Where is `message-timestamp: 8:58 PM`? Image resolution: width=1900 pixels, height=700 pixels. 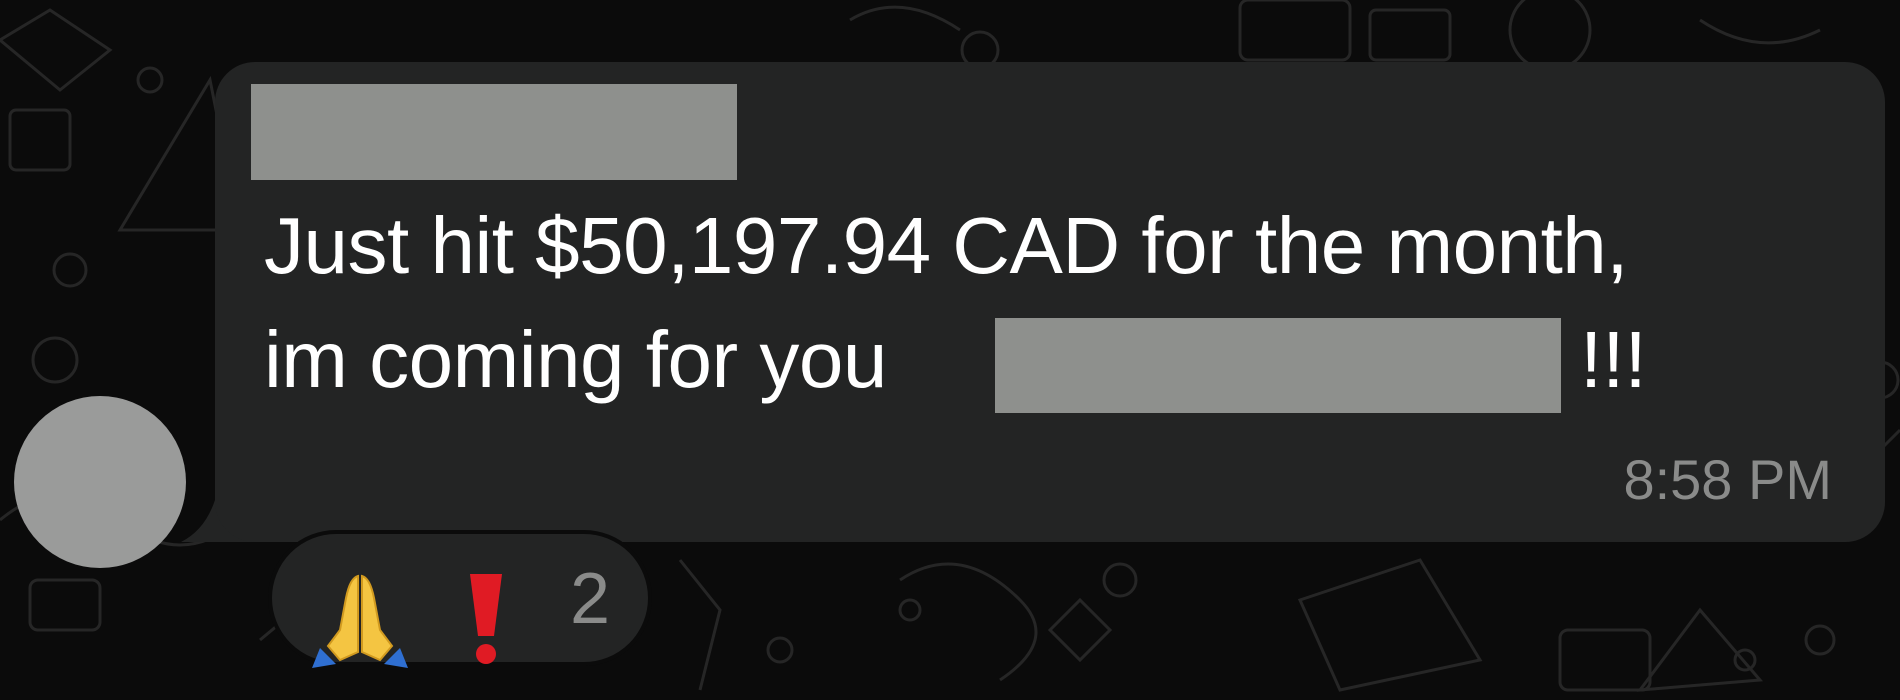
message-timestamp: 8:58 PM is located at coordinates (1727, 479).